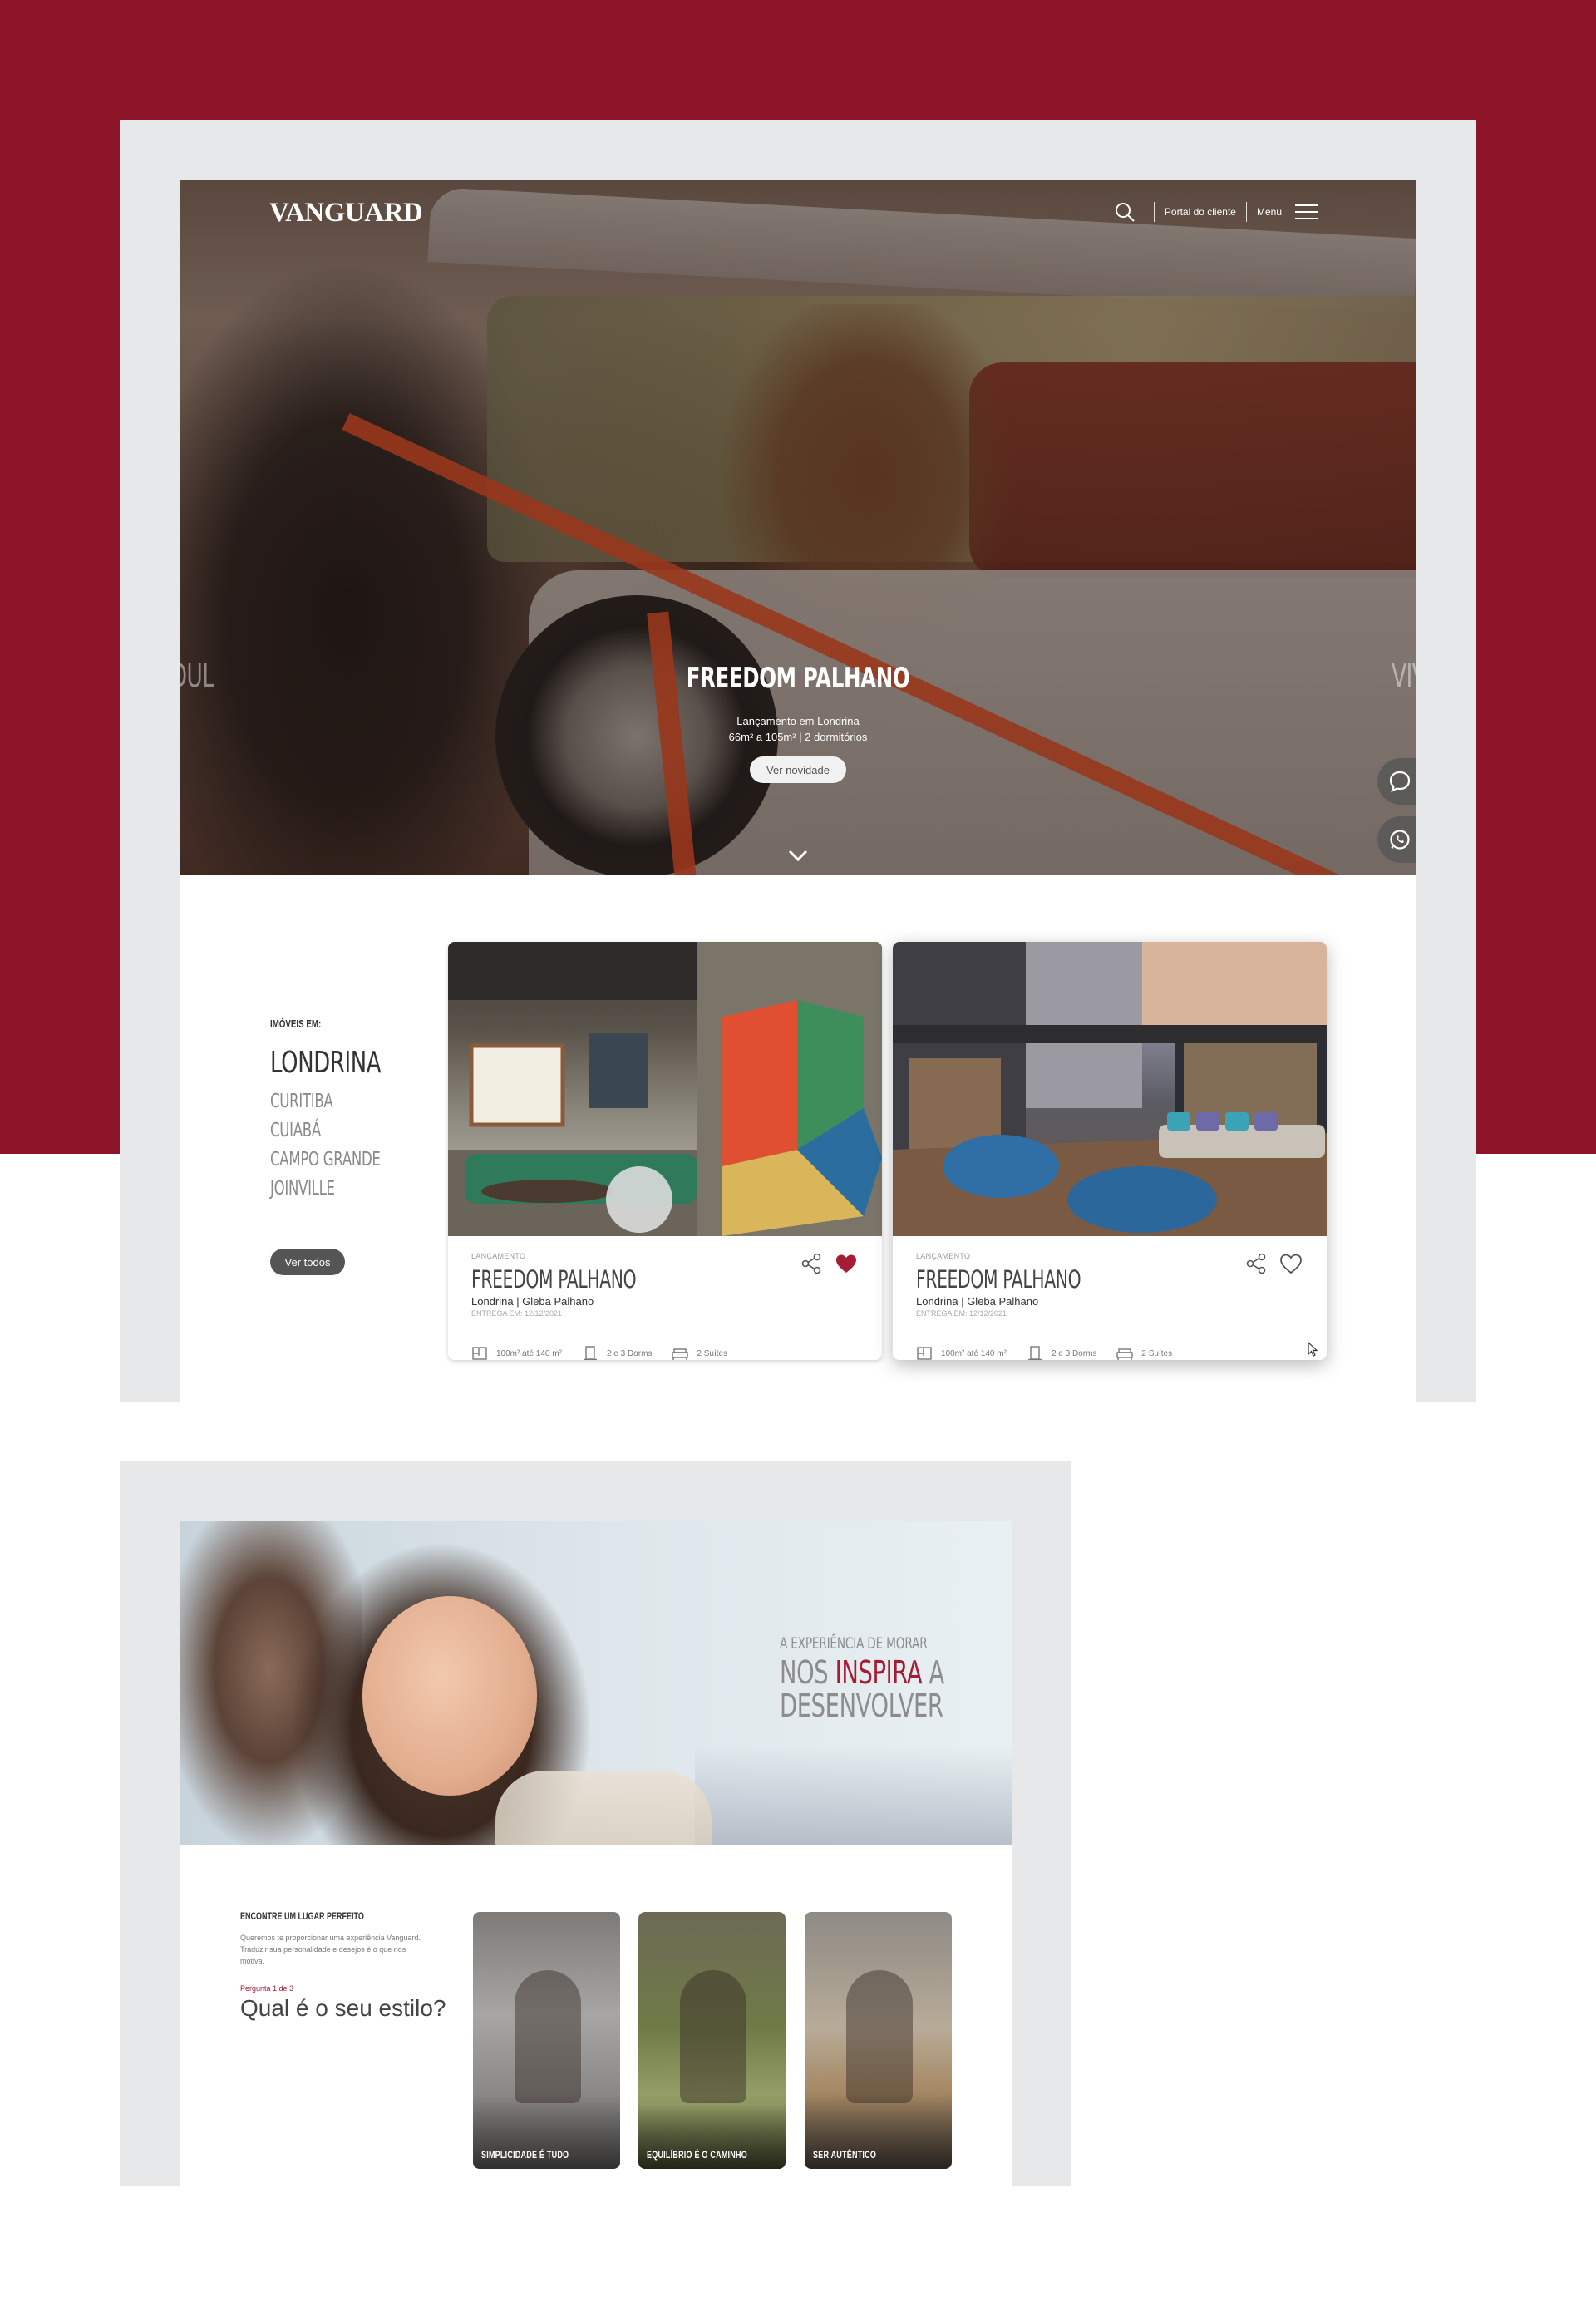 The height and width of the screenshot is (2306, 1596). Describe the element at coordinates (1200, 212) in the screenshot. I see `portal-link: Portal do cliente` at that location.